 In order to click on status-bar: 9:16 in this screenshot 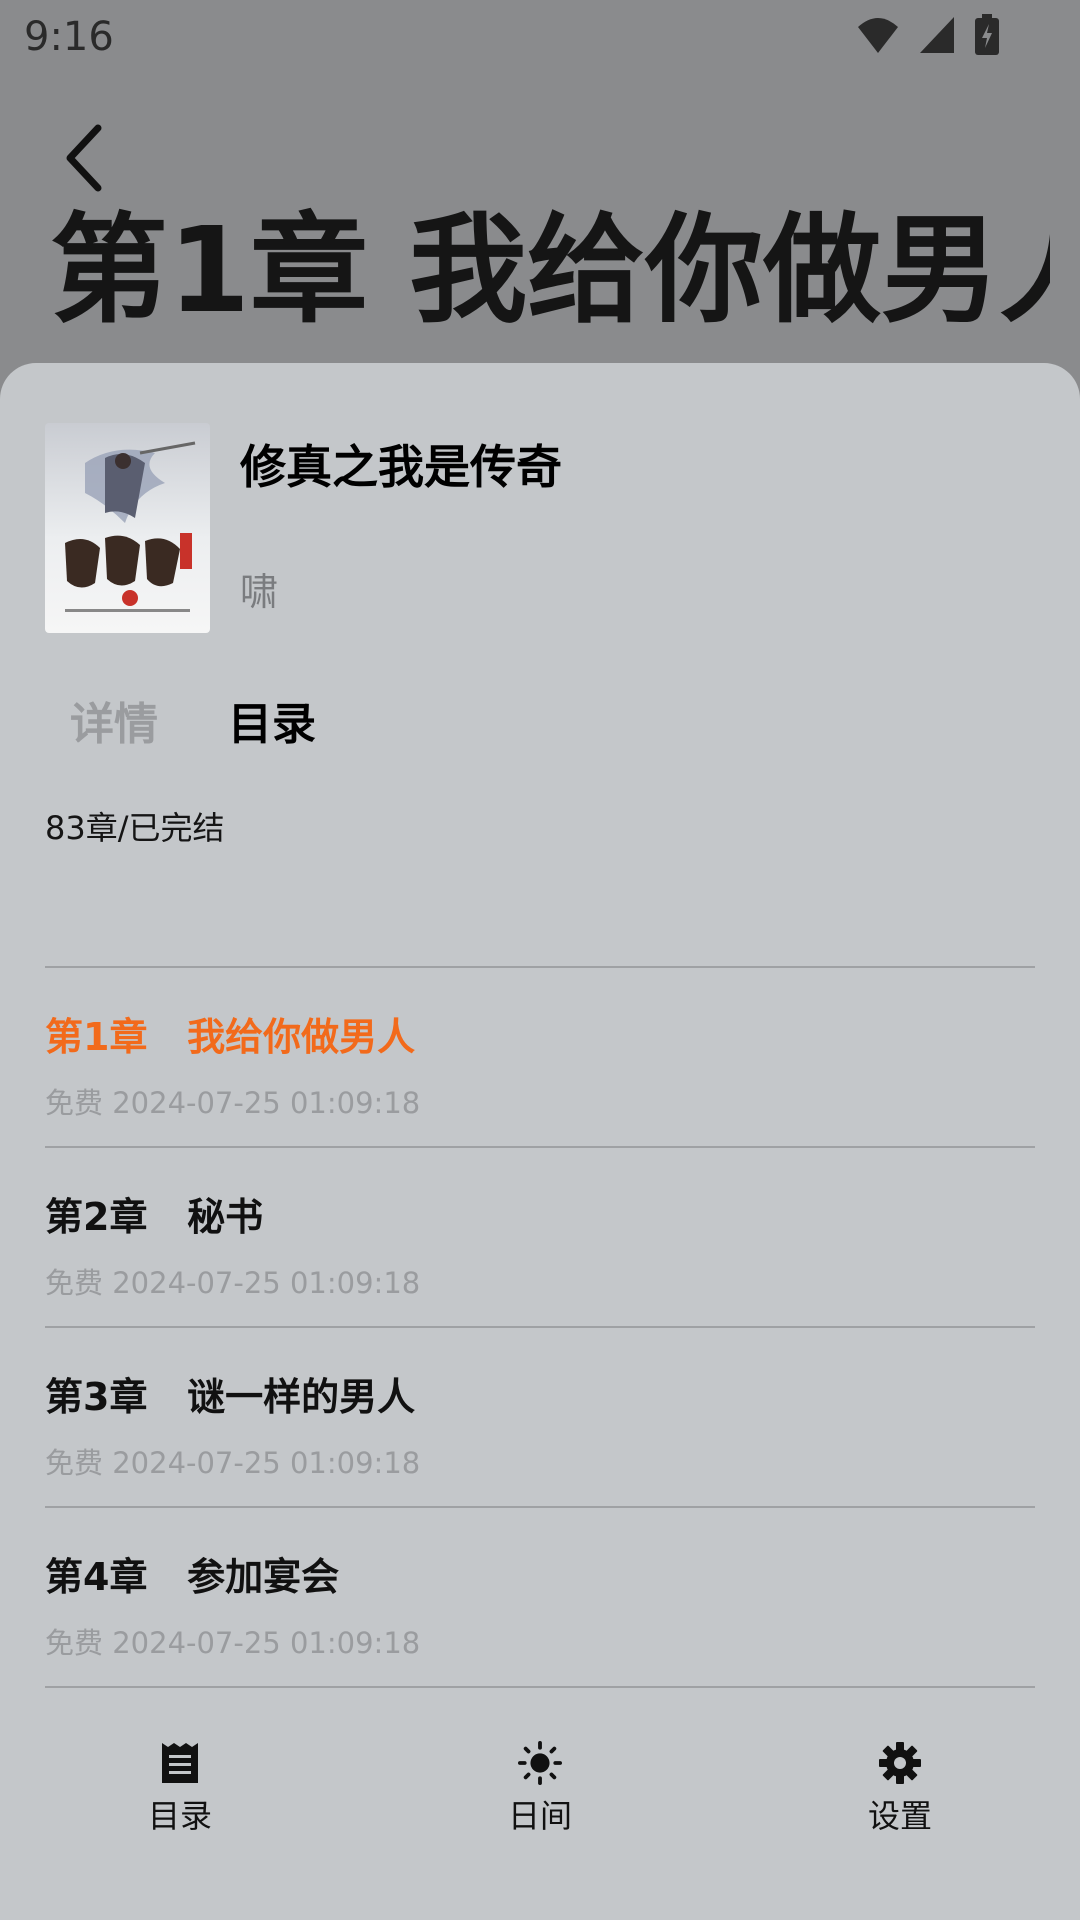, I will do `click(540, 36)`.